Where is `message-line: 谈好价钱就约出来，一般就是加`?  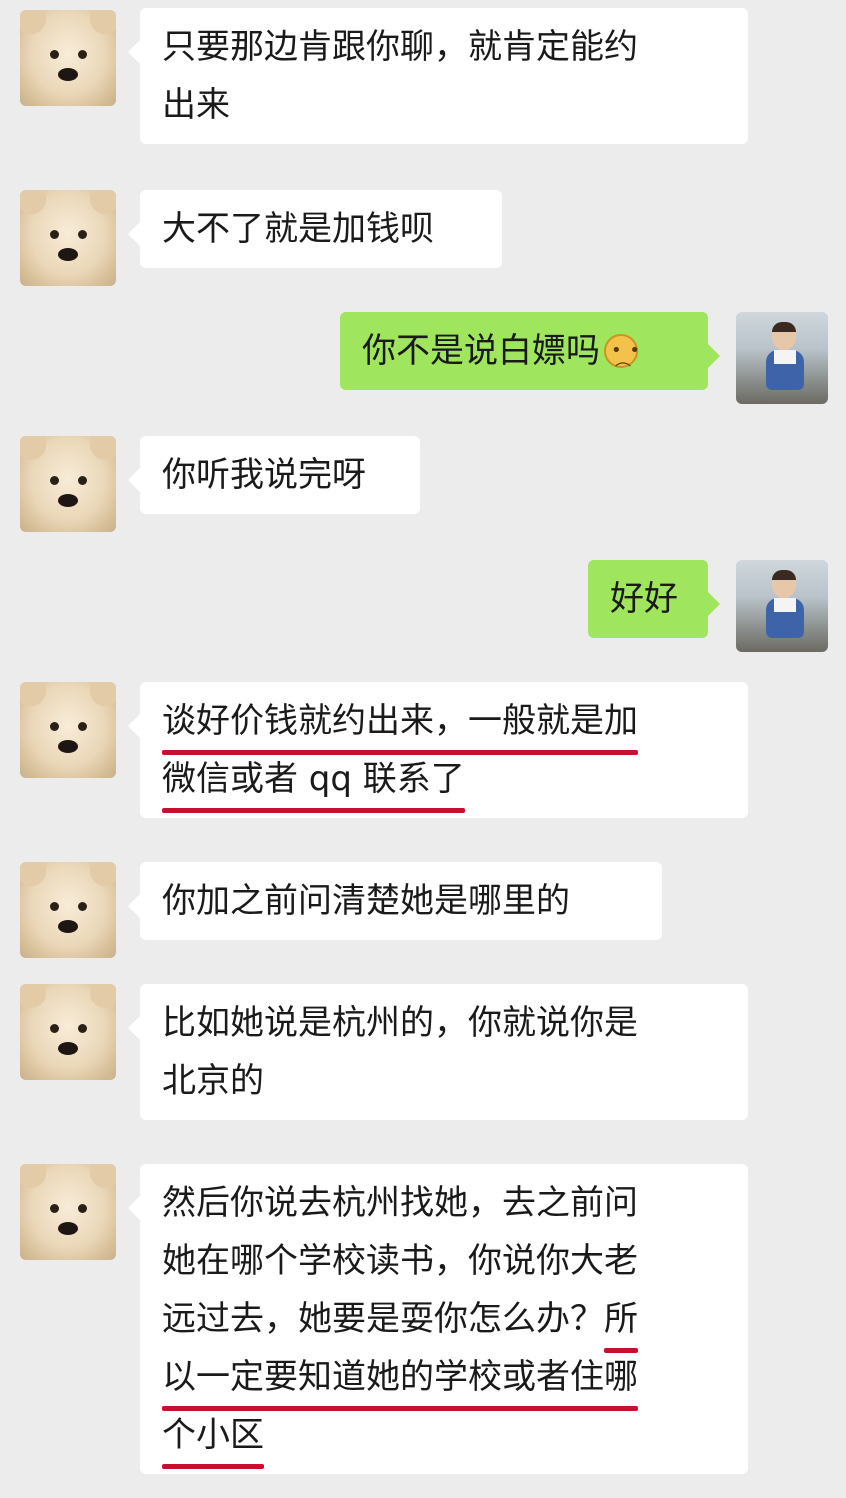 message-line: 谈好价钱就约出来，一般就是加 is located at coordinates (444, 721).